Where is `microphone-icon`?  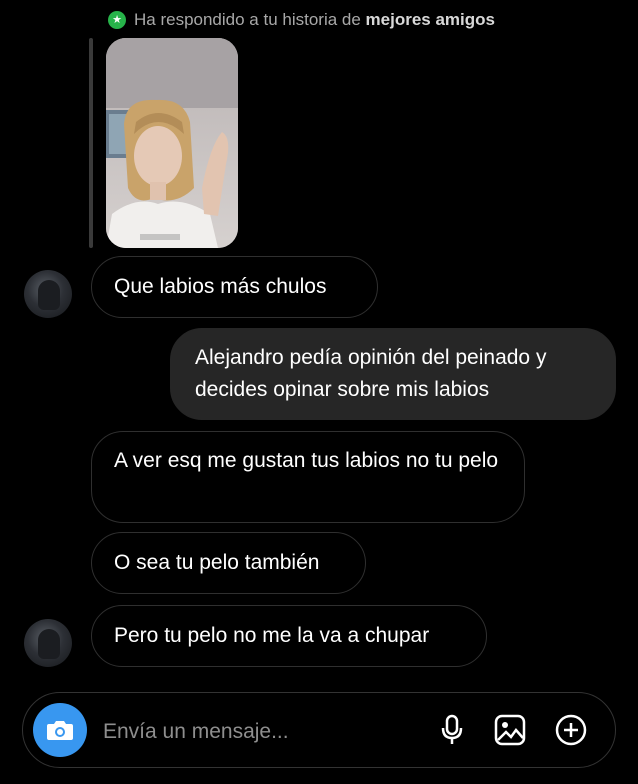
microphone-icon is located at coordinates (452, 729).